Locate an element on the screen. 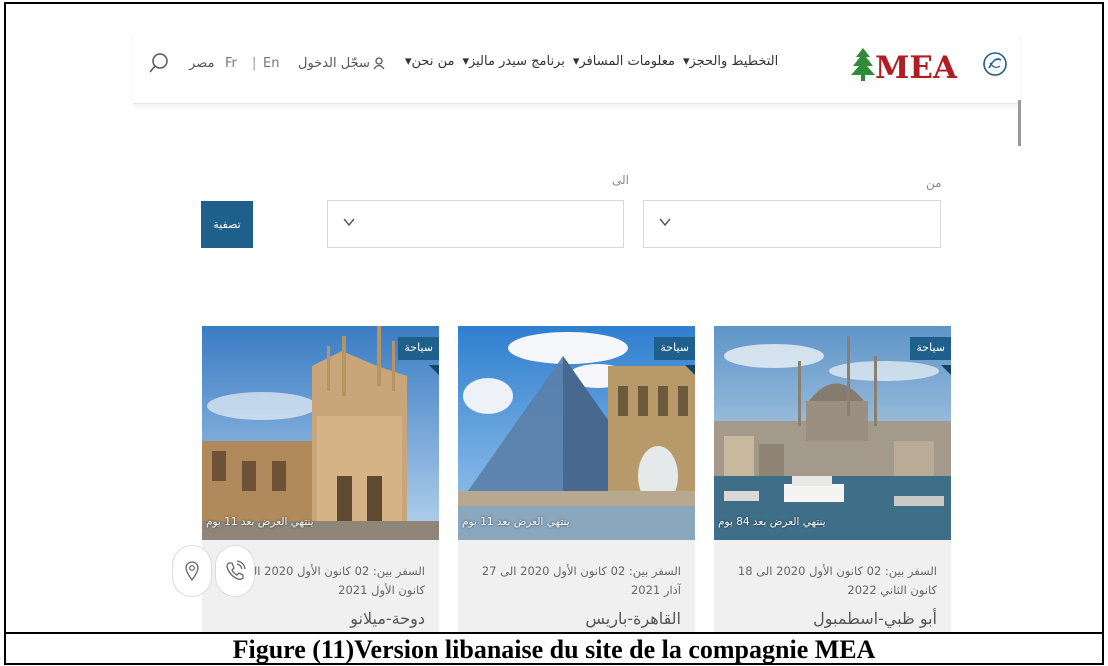 This screenshot has width=1108, height=666. location-pin-icon is located at coordinates (192, 571).